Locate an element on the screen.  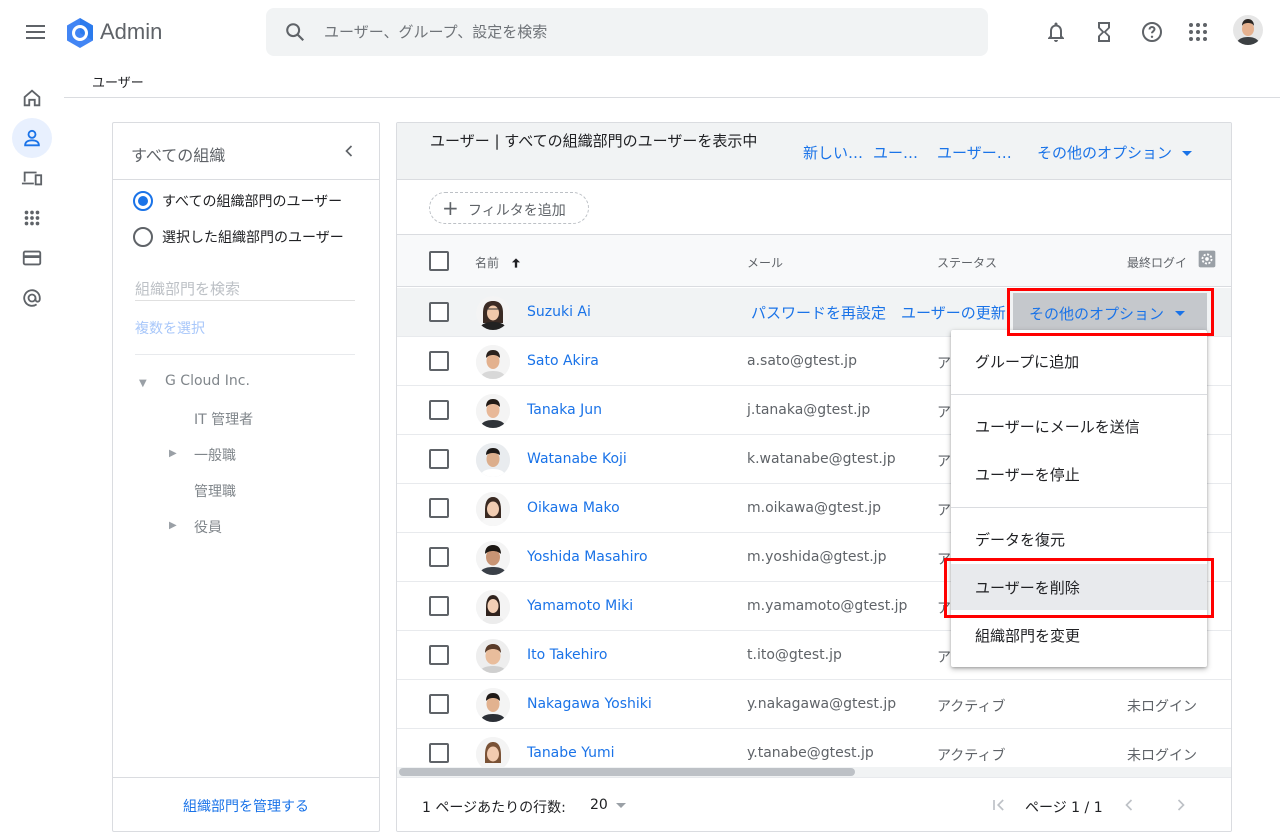
main-menu-button is located at coordinates (36, 32).